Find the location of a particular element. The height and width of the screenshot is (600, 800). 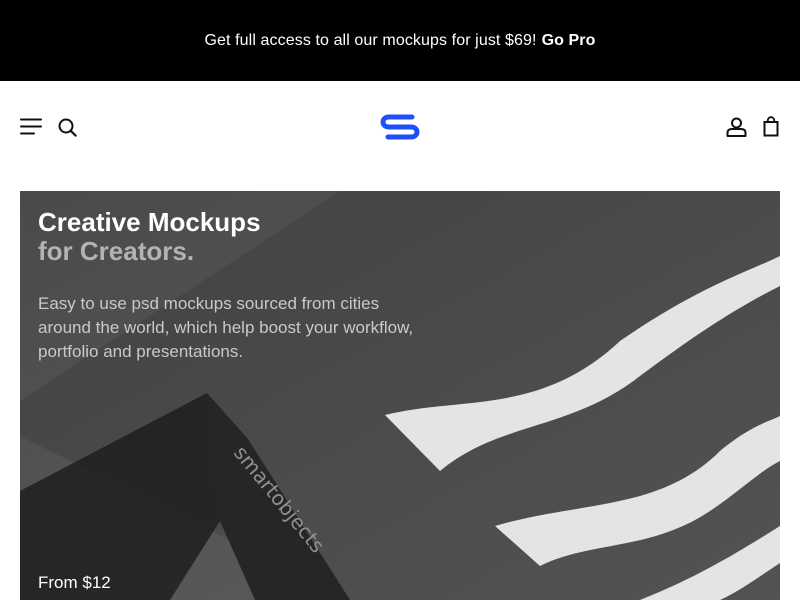

hero-title-line1: Creative Mockups is located at coordinates (149, 222).